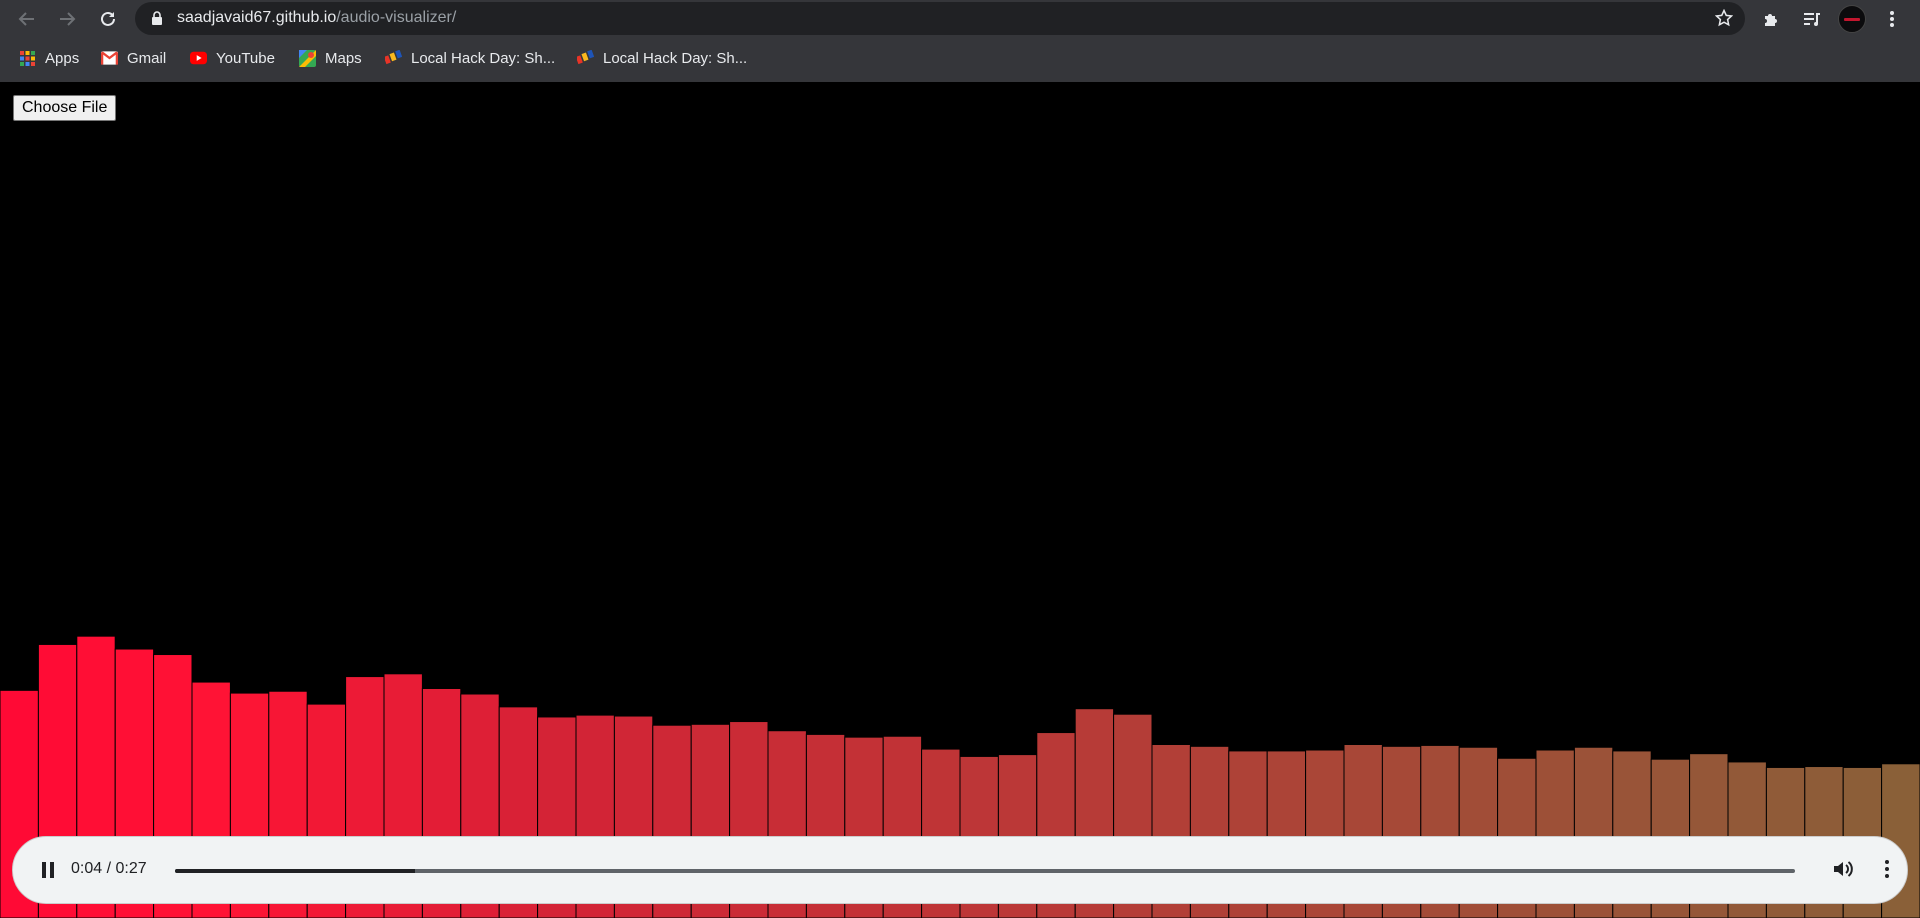  I want to click on bookmark-apps: Apps, so click(49, 58).